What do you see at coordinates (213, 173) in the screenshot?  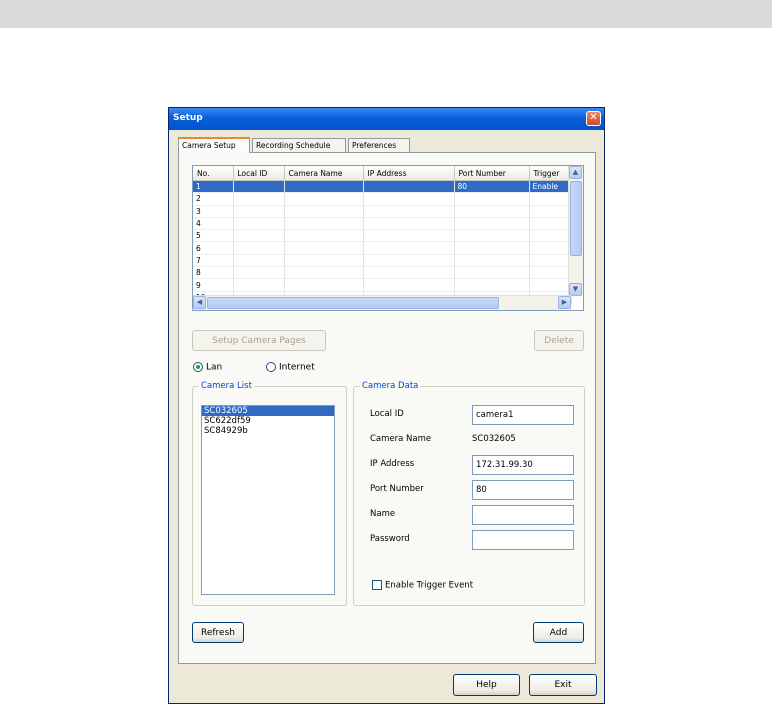 I see `column-header-no: No.` at bounding box center [213, 173].